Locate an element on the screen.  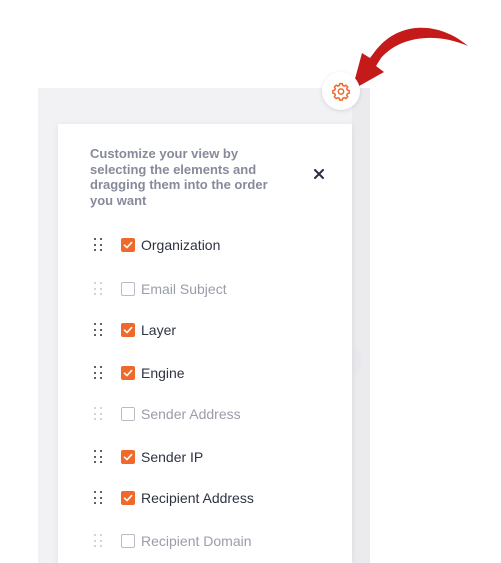
item-label: Recipient Domain is located at coordinates (196, 541).